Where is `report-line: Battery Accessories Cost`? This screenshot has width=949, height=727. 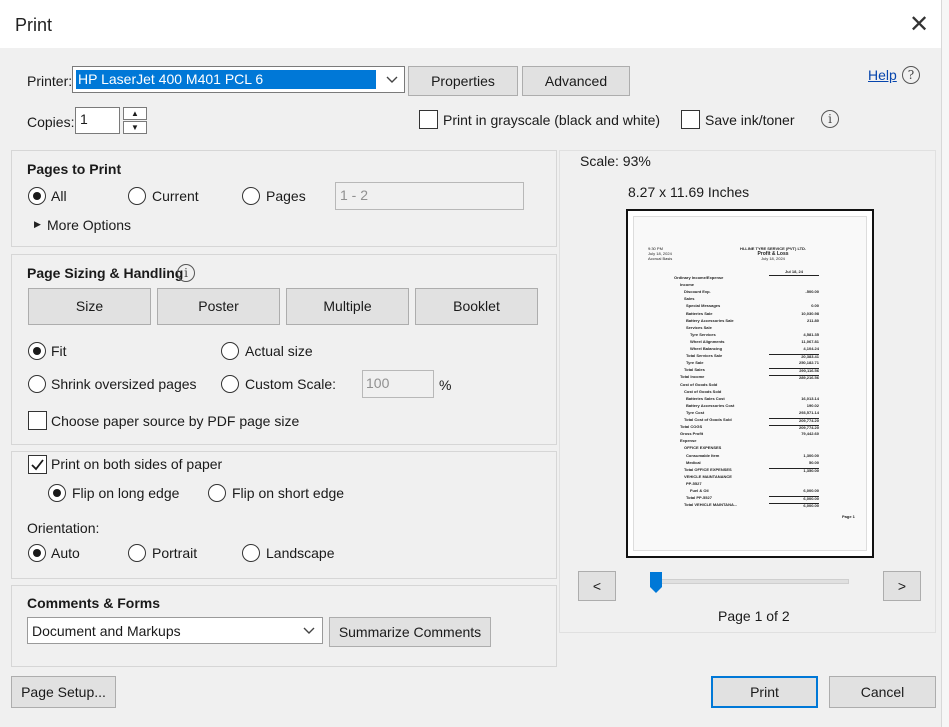
report-line: Battery Accessories Cost is located at coordinates (710, 405).